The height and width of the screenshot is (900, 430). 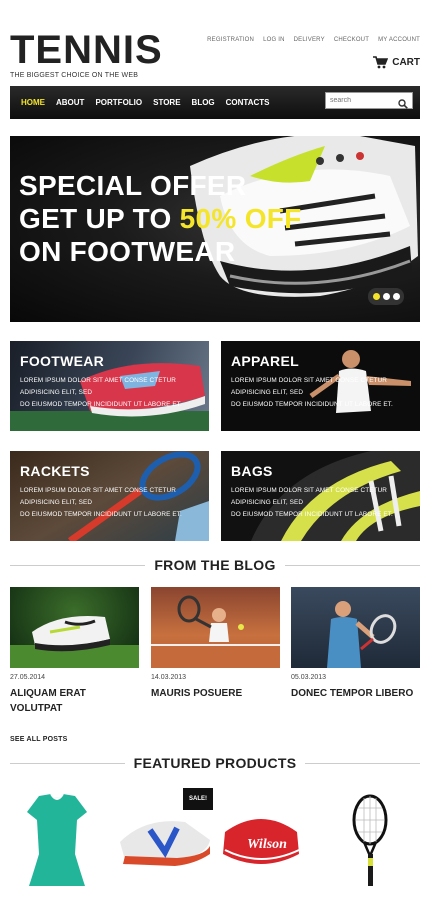 What do you see at coordinates (240, 218) in the screenshot?
I see `hero-line-2-accent: 50% OFF` at bounding box center [240, 218].